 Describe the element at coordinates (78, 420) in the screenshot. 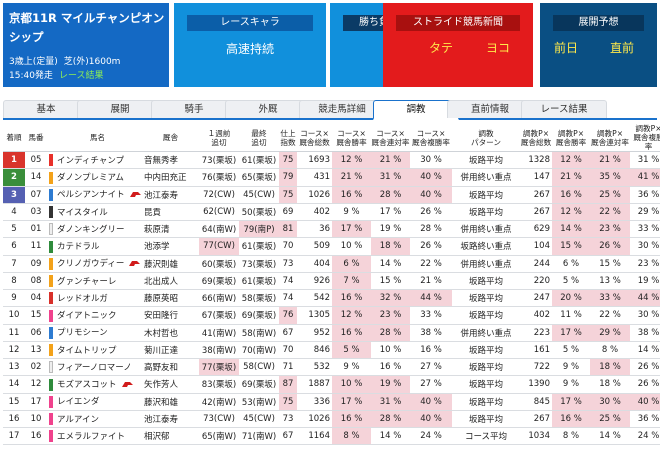

I see `horse-name: アルアイン` at that location.